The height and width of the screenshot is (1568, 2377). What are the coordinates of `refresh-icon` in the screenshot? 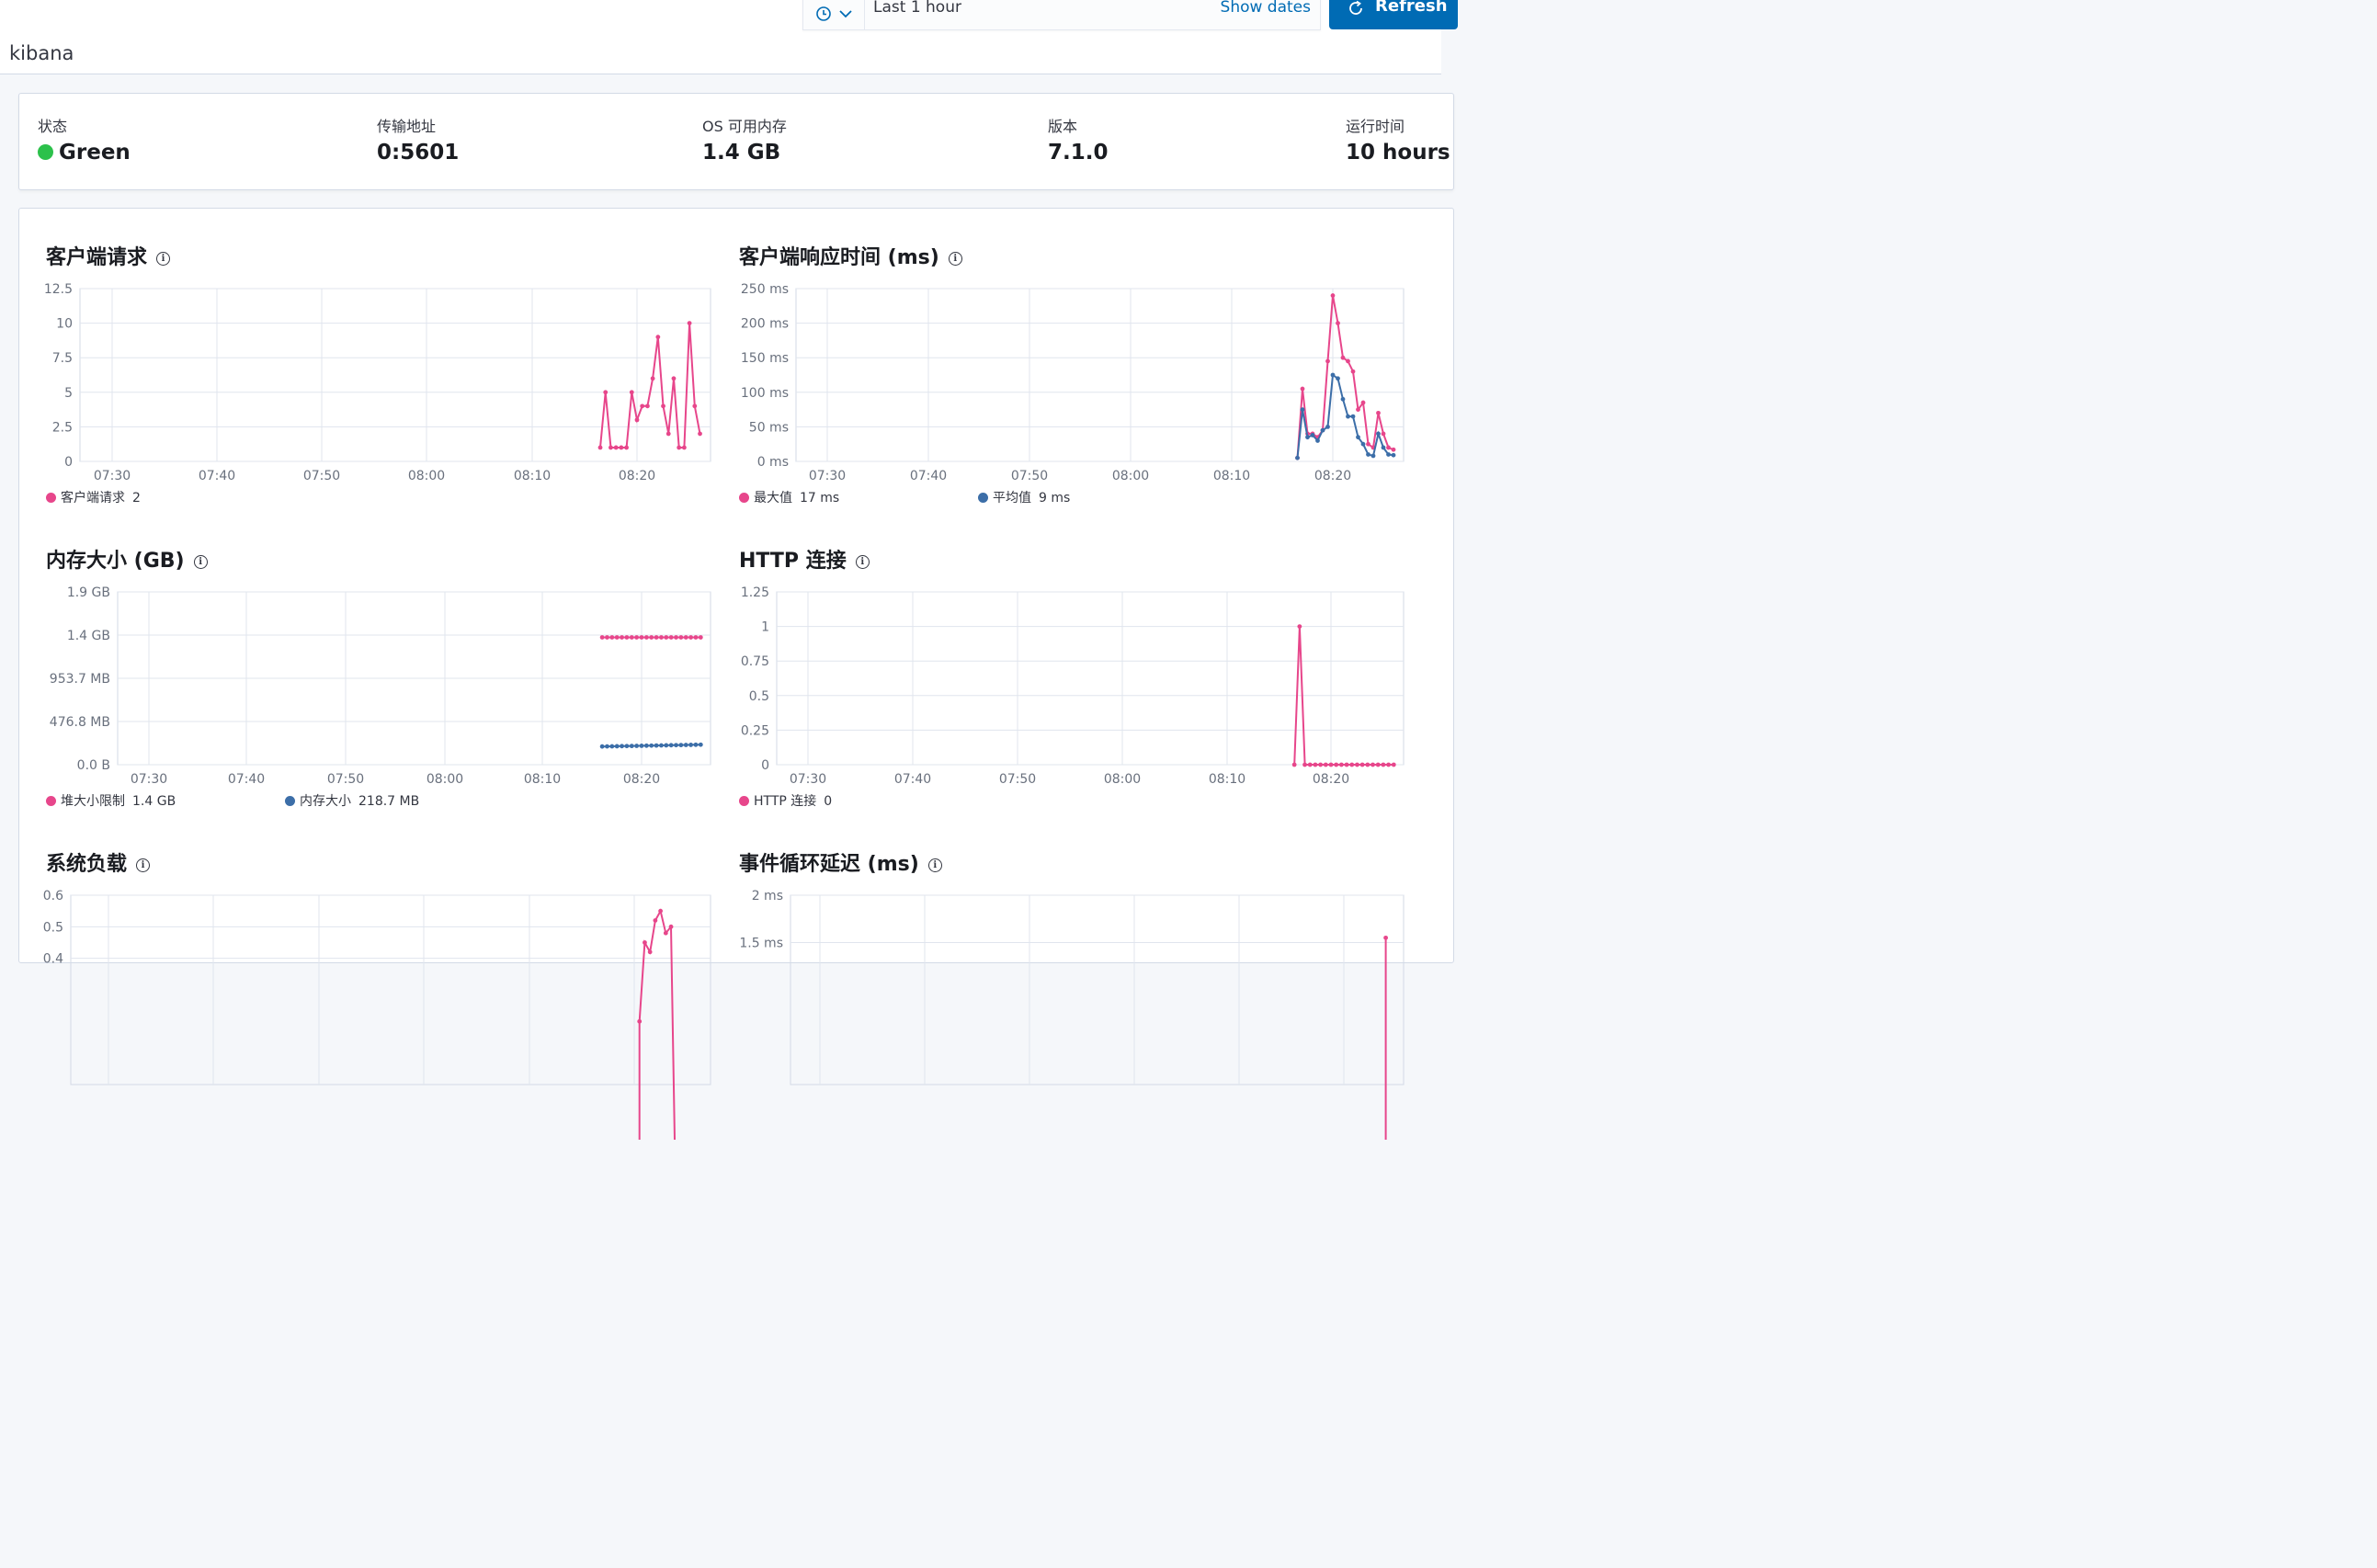 It's located at (1356, 7).